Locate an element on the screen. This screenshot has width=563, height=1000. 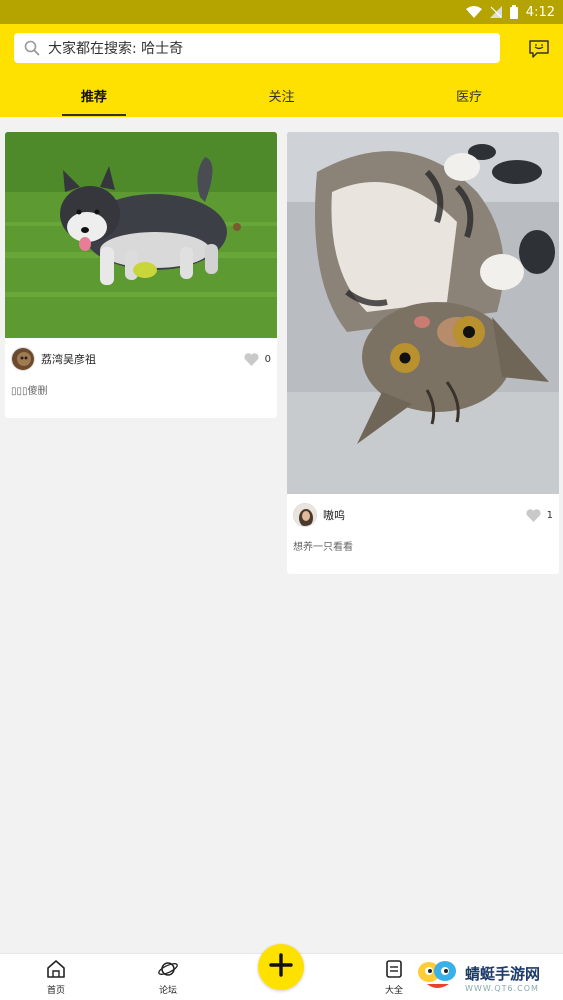
watermark: 蜻蜓手游网 WWW.QT6.COM is located at coordinates (489, 978).